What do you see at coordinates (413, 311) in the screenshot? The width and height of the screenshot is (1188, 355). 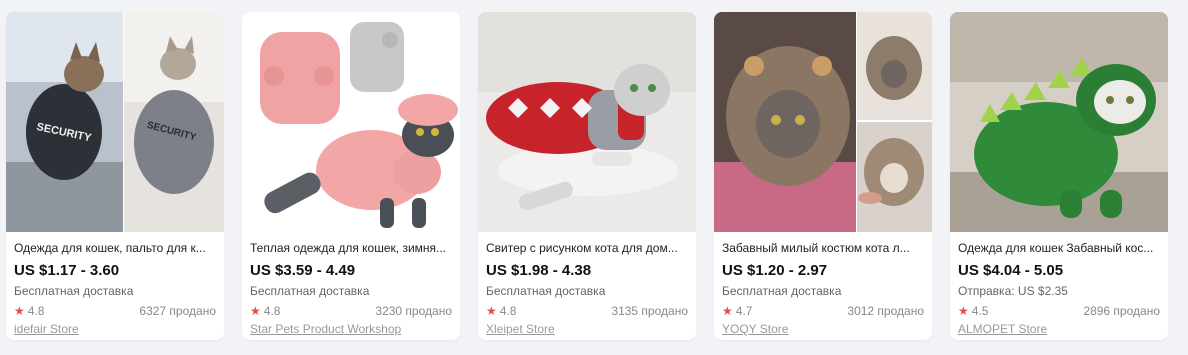 I see `sold-count: 3230 продано` at bounding box center [413, 311].